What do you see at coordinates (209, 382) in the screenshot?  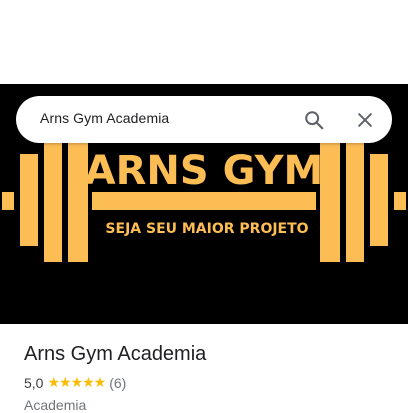 I see `rating-row: 5,0 ★★★★★ (6)` at bounding box center [209, 382].